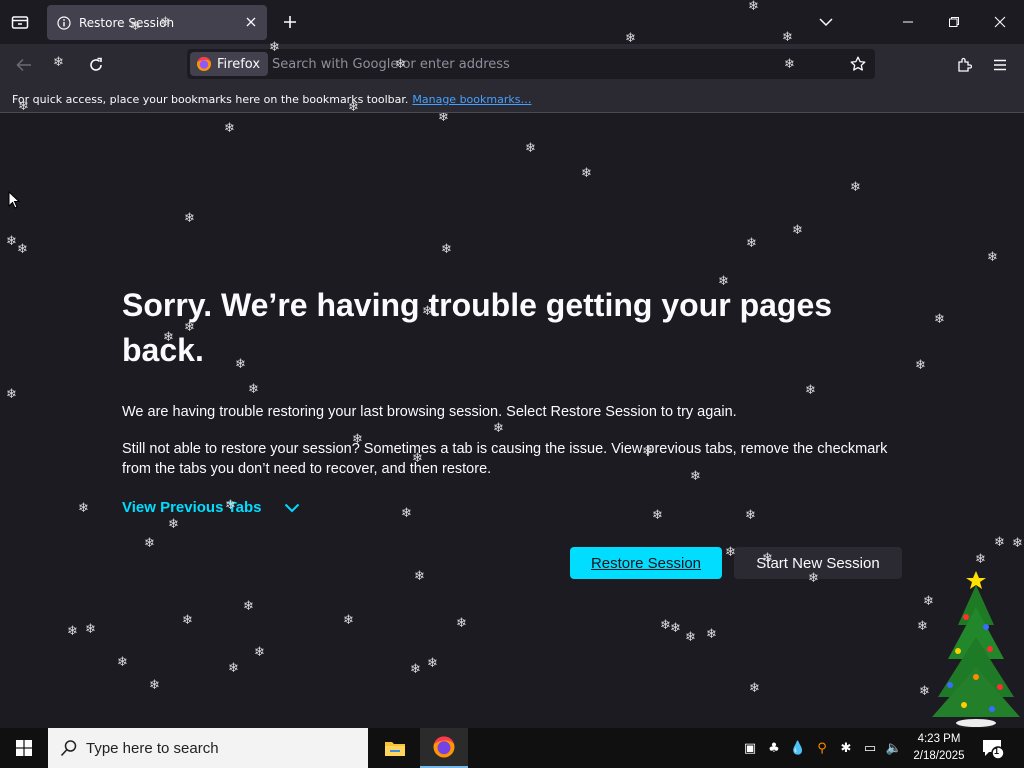 The image size is (1024, 768). What do you see at coordinates (774, 748) in the screenshot?
I see `tray-people-icon: ♣` at bounding box center [774, 748].